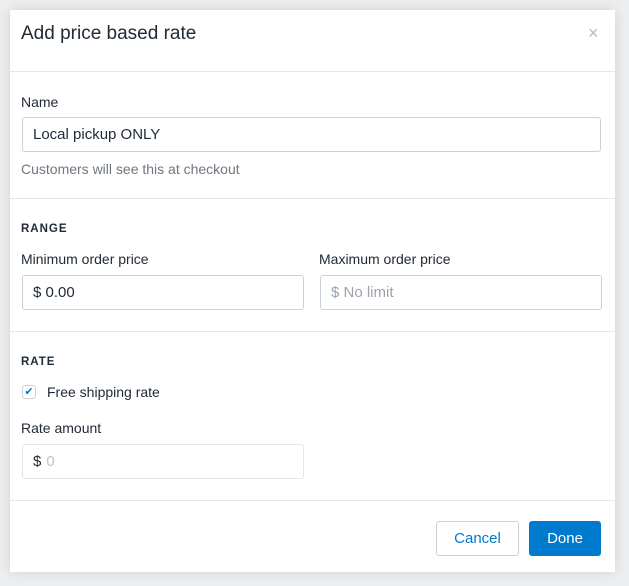 The width and height of the screenshot is (629, 586). What do you see at coordinates (61, 428) in the screenshot?
I see `rate-amount-label: Rate amount` at bounding box center [61, 428].